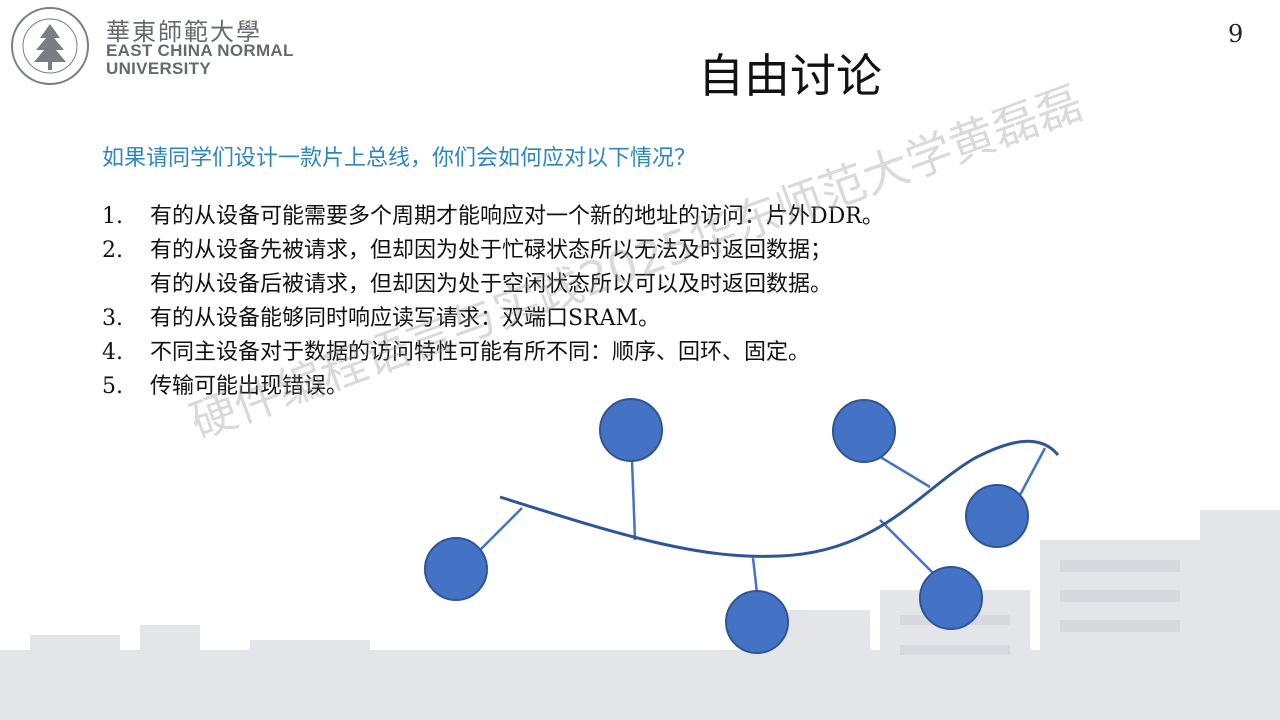  What do you see at coordinates (112, 318) in the screenshot?
I see `list-item-number: 3.` at bounding box center [112, 318].